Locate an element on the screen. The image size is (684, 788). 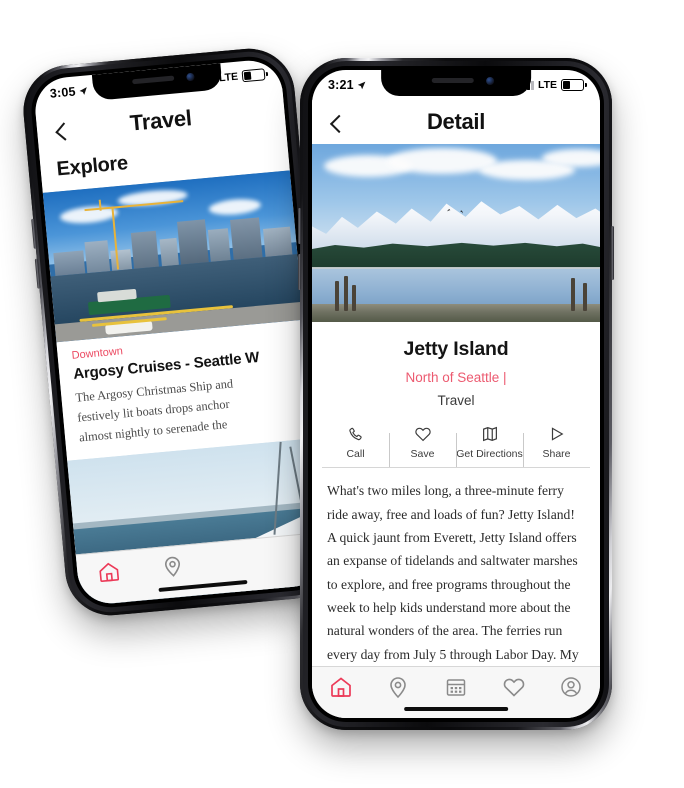
page-title: Detail is located at coordinates (456, 121).